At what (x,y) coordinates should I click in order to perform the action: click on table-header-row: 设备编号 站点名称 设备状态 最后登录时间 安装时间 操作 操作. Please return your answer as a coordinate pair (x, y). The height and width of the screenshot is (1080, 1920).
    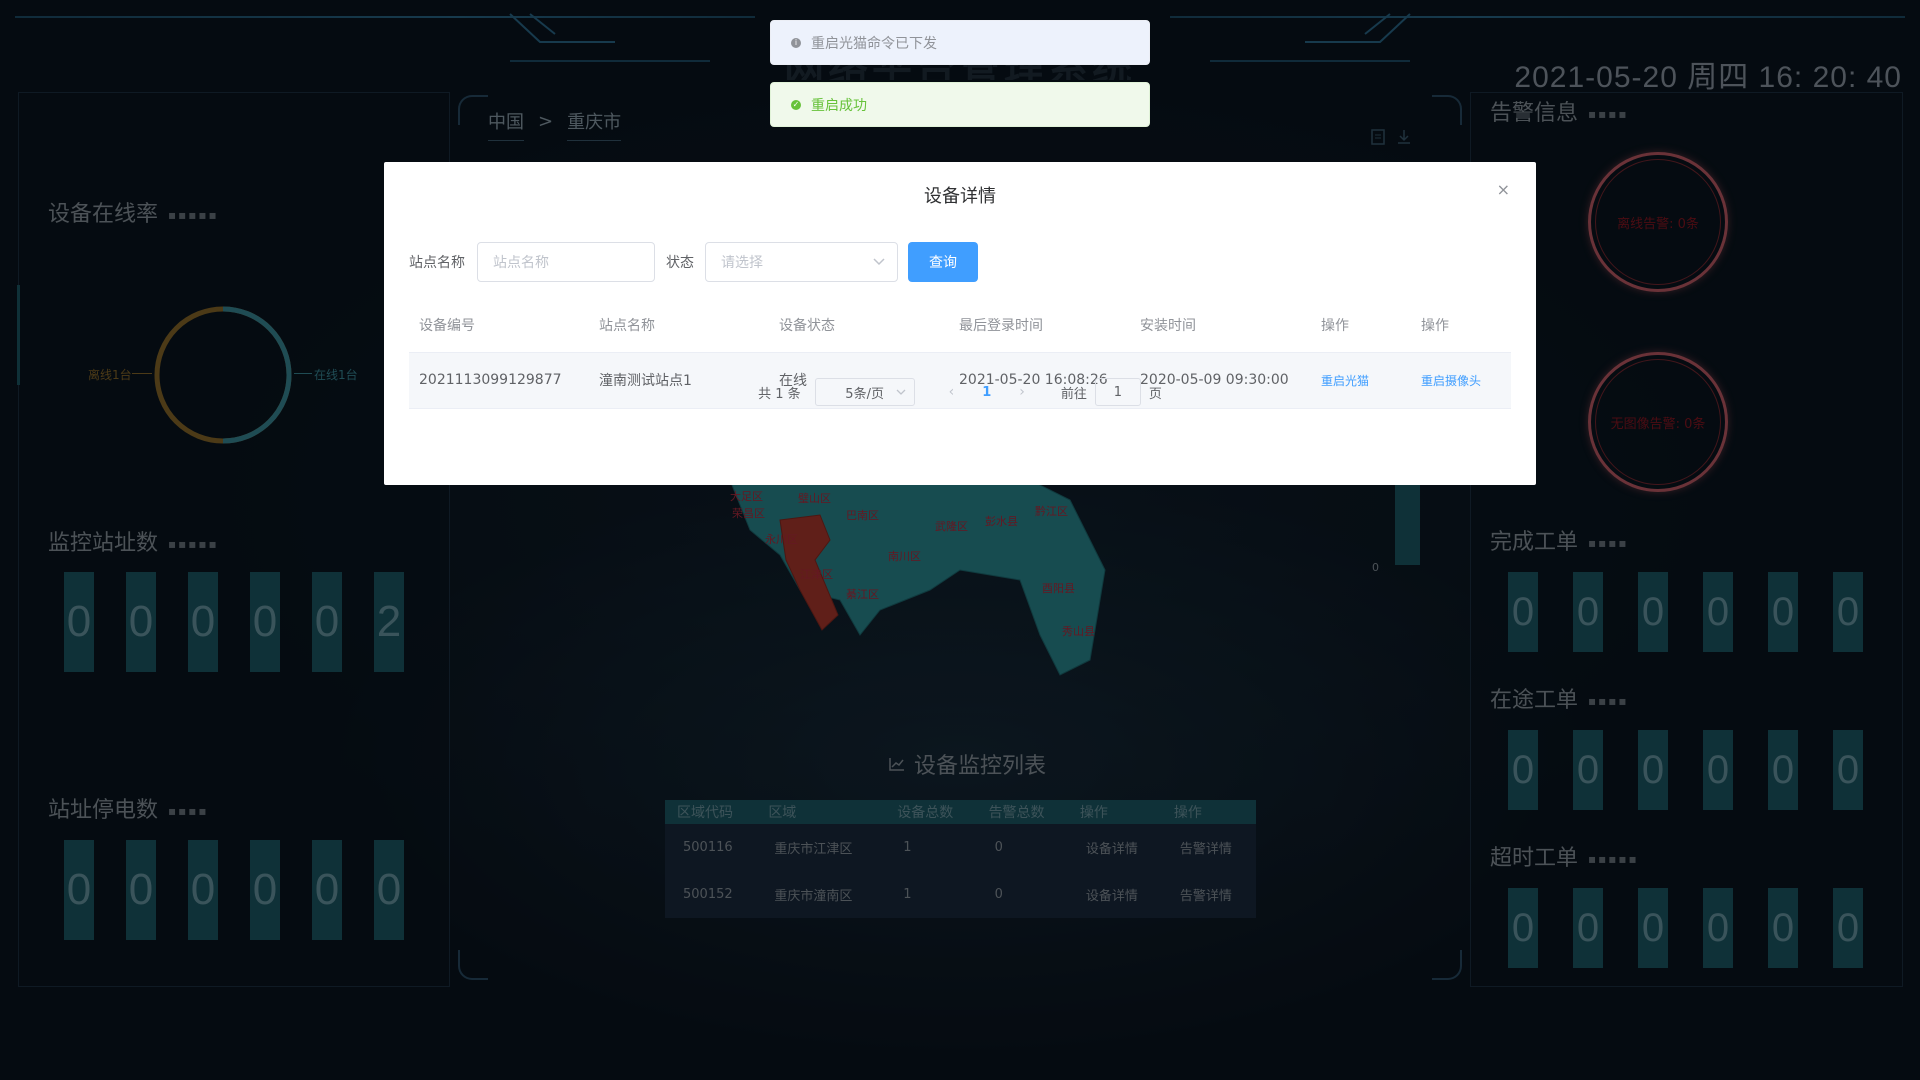
    Looking at the image, I should click on (960, 325).